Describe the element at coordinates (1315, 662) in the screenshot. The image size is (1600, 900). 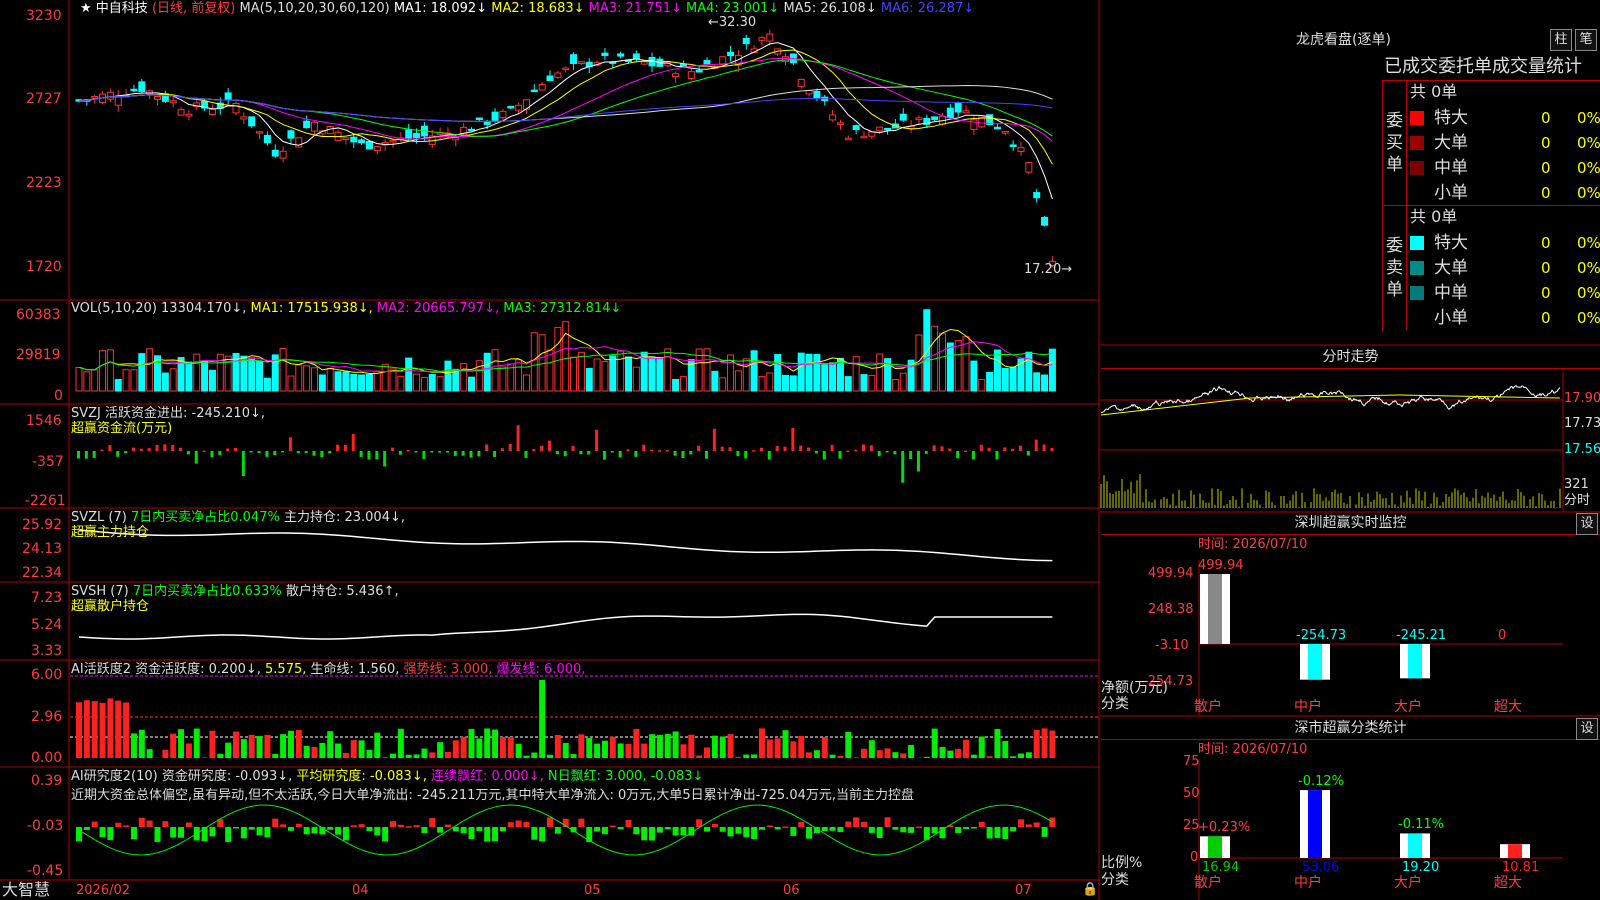
I see `monitor-bar-stripe` at that location.